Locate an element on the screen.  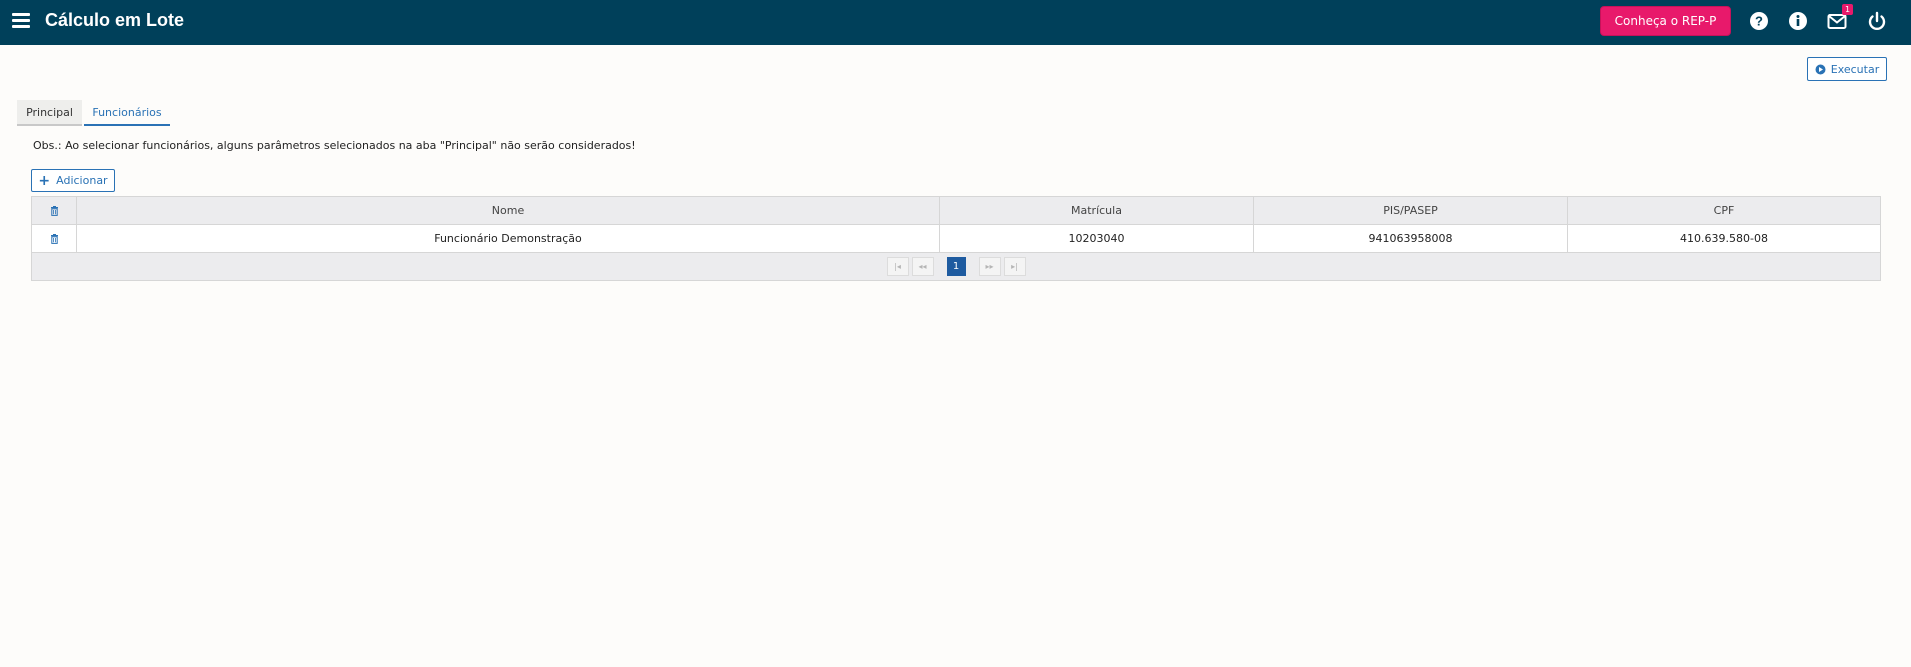
prev-page-icon: ◂◂ is located at coordinates (922, 266).